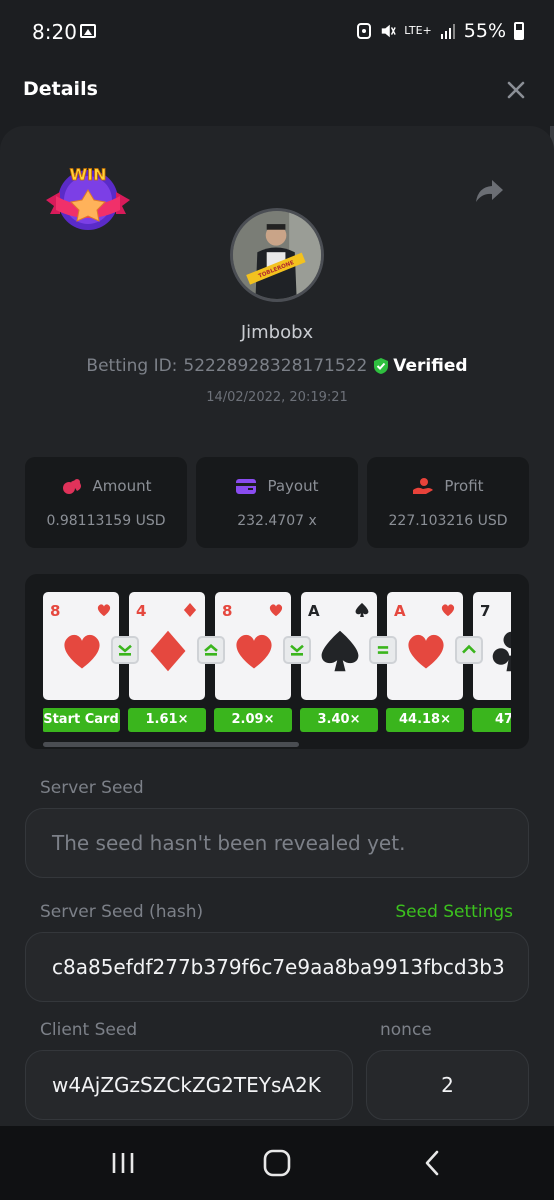 This screenshot has height=1200, width=554. Describe the element at coordinates (389, 31) in the screenshot. I see `mute-icon` at that location.